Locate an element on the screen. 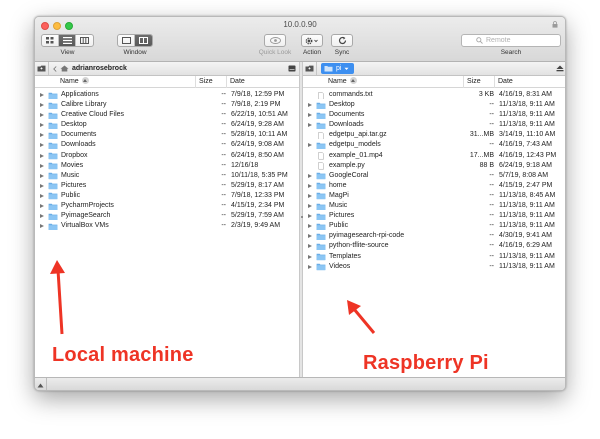  left-col-date: Date is located at coordinates (262, 82).